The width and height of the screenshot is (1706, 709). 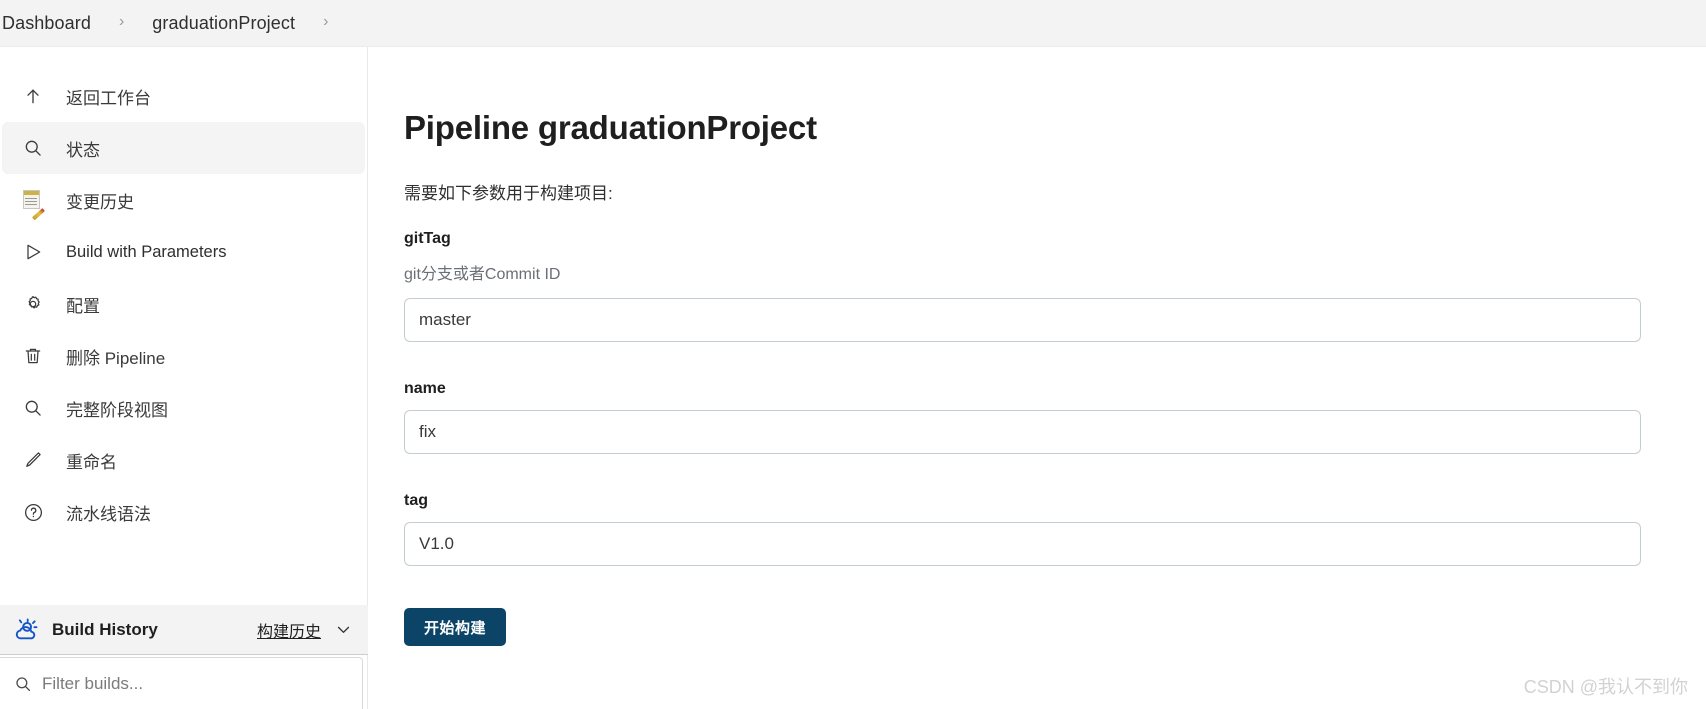 I want to click on parameter-label: tag, so click(x=416, y=500).